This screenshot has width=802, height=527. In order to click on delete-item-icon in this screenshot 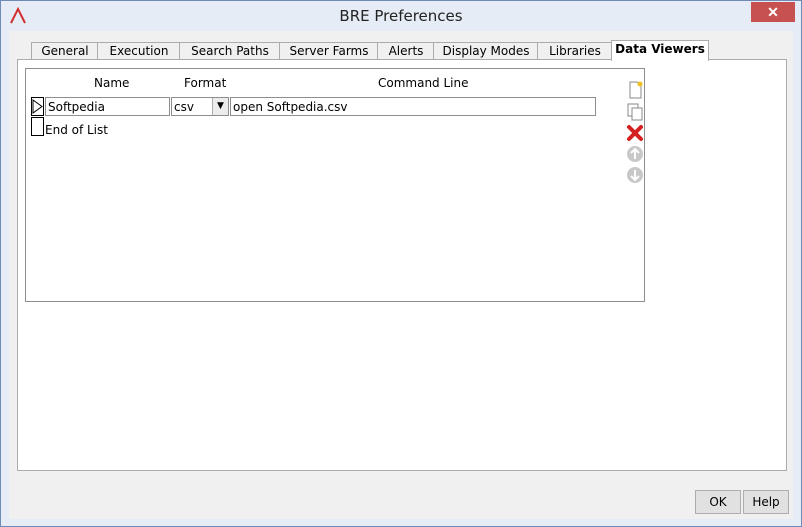, I will do `click(635, 133)`.